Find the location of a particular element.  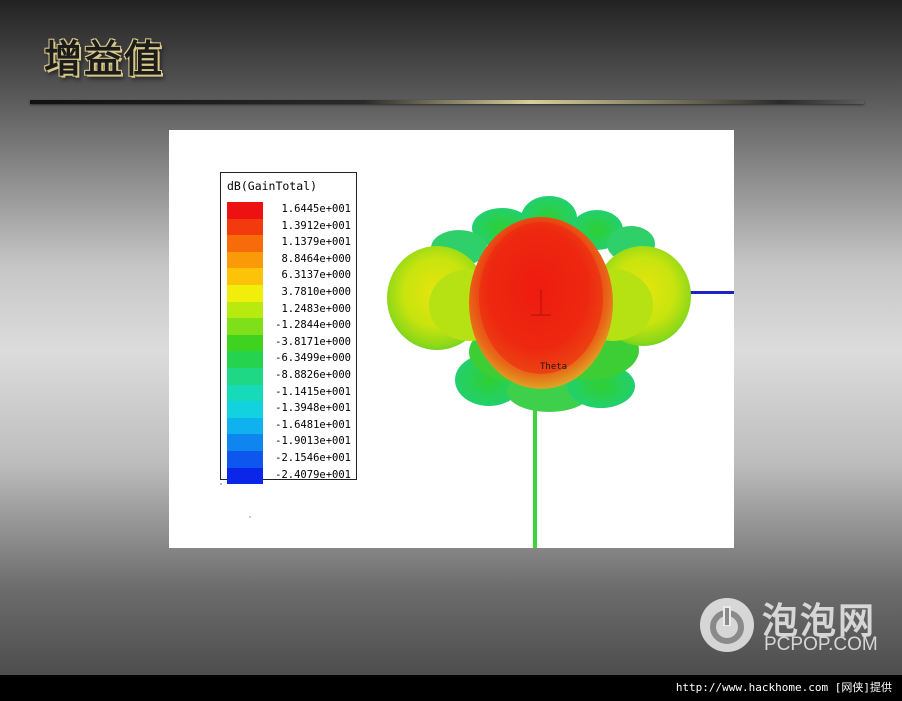

legend-entry: -3.8171e+000 is located at coordinates (290, 343).